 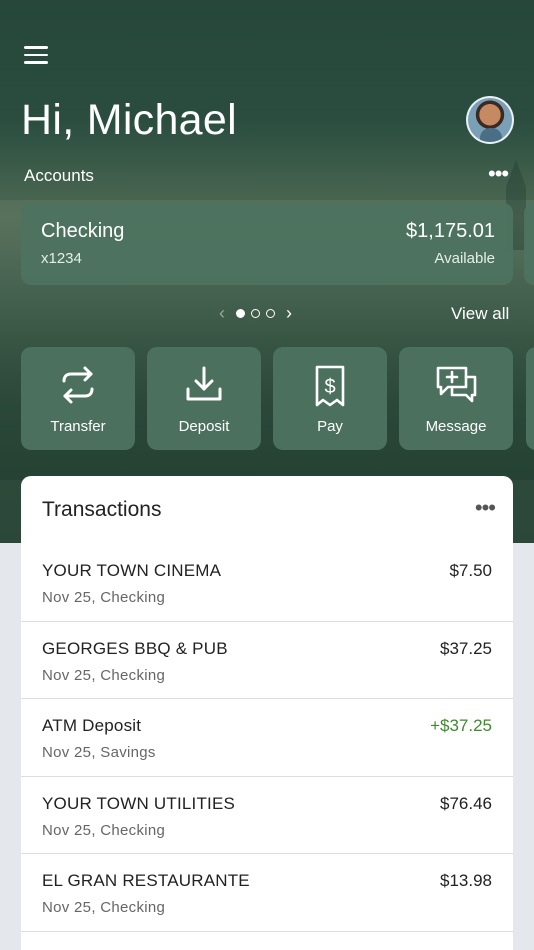 What do you see at coordinates (461, 725) in the screenshot?
I see `transaction-amount: +$37.25` at bounding box center [461, 725].